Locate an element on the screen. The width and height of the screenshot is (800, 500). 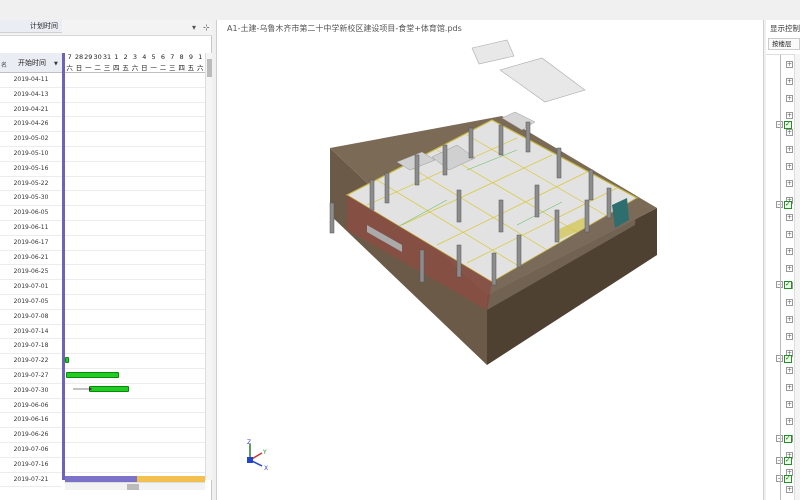
table-row: 2019-04-11 is located at coordinates (31, 80).